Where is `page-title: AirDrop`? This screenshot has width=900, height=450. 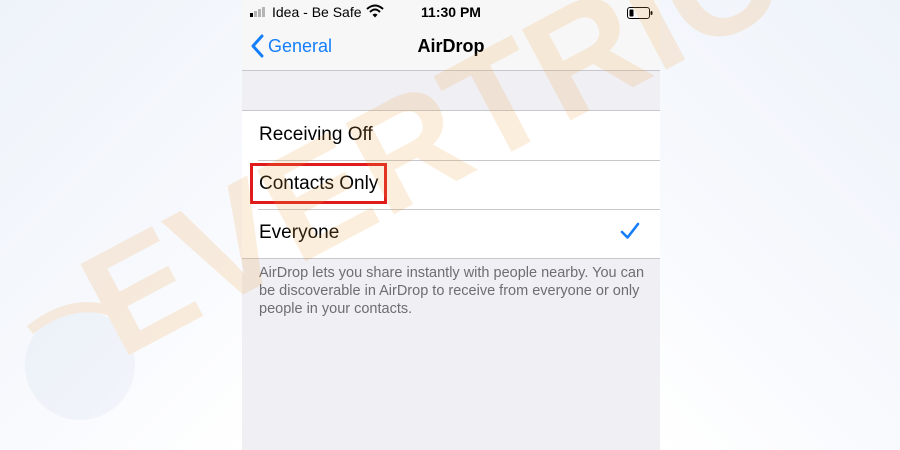
page-title: AirDrop is located at coordinates (451, 46).